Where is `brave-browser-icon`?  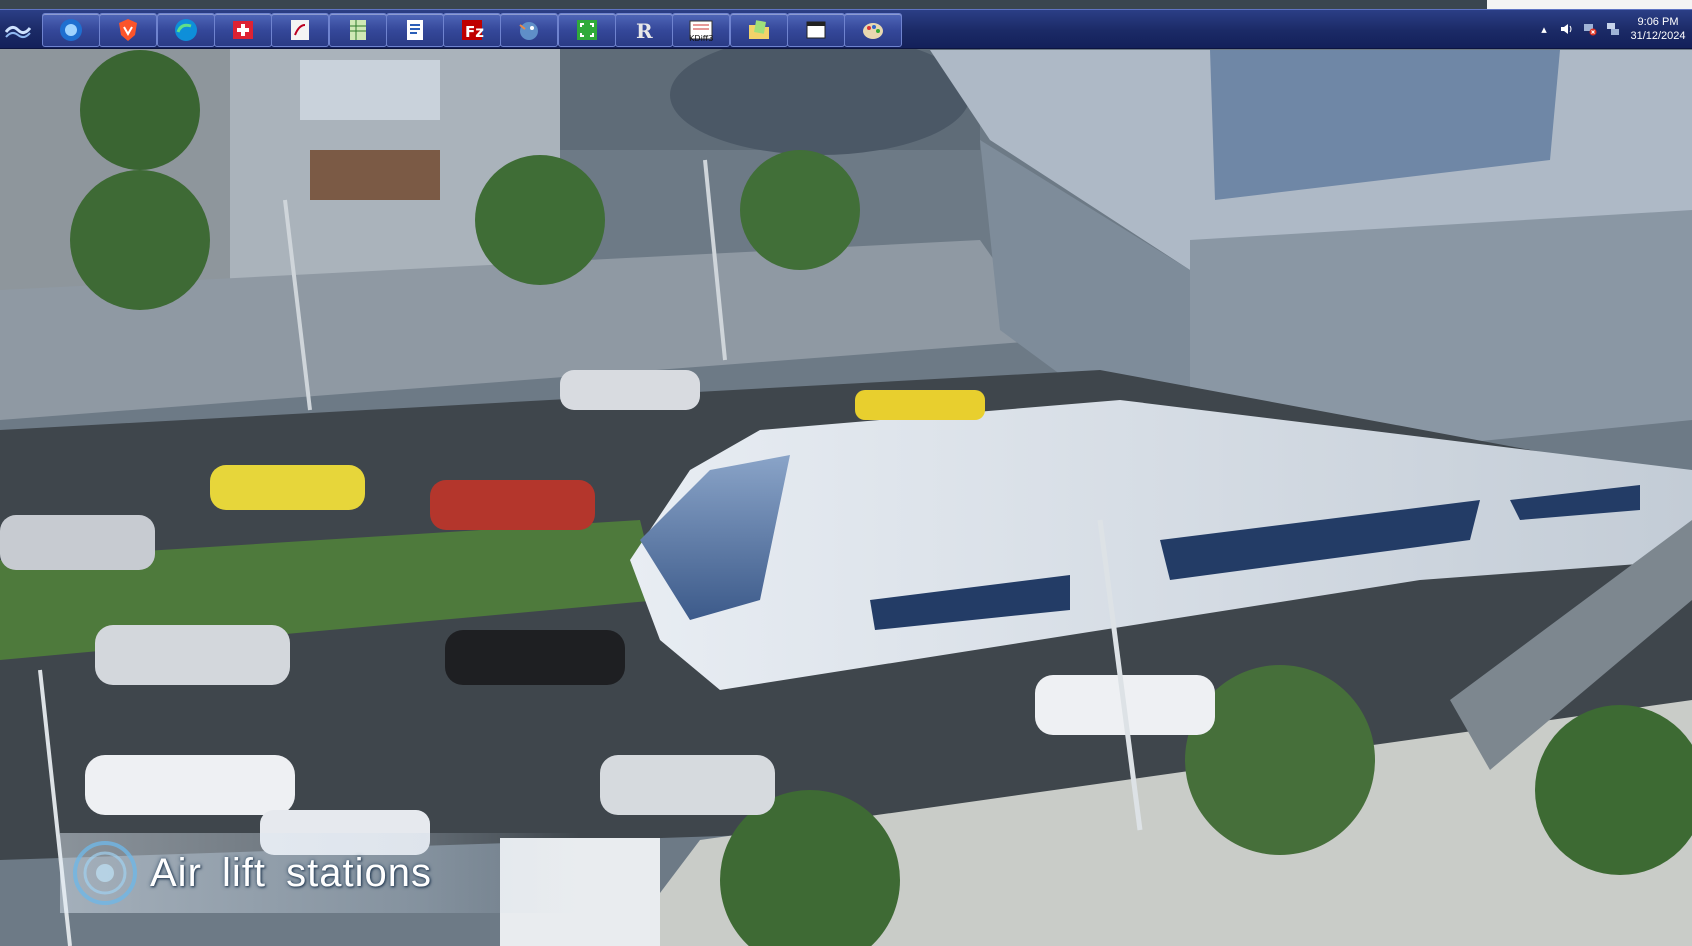 brave-browser-icon is located at coordinates (128, 30).